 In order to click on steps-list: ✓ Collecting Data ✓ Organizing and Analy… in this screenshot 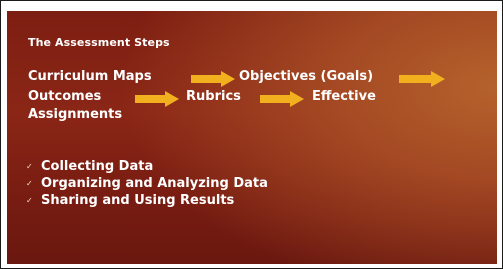, I will do `click(147, 183)`.